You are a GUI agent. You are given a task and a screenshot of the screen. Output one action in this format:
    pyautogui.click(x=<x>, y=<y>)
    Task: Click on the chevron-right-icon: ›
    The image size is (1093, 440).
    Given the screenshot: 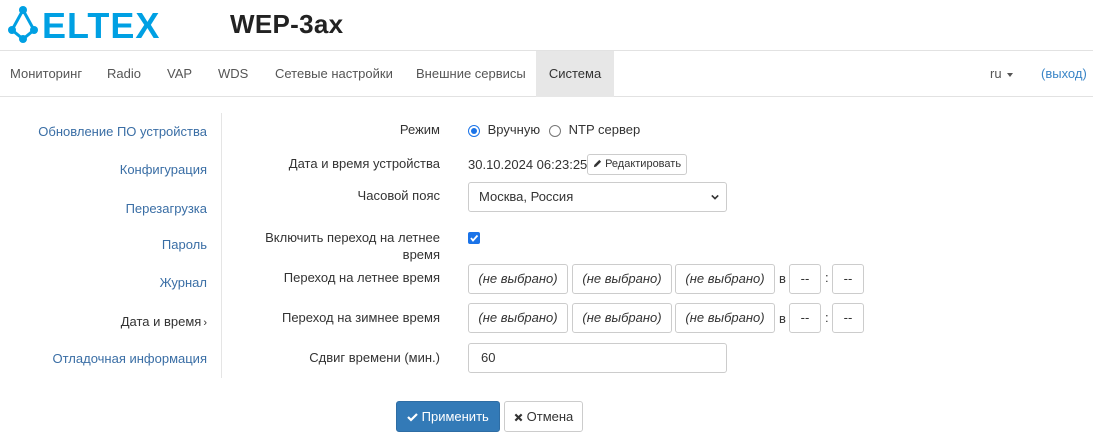 What is the action you would take?
    pyautogui.click(x=205, y=323)
    